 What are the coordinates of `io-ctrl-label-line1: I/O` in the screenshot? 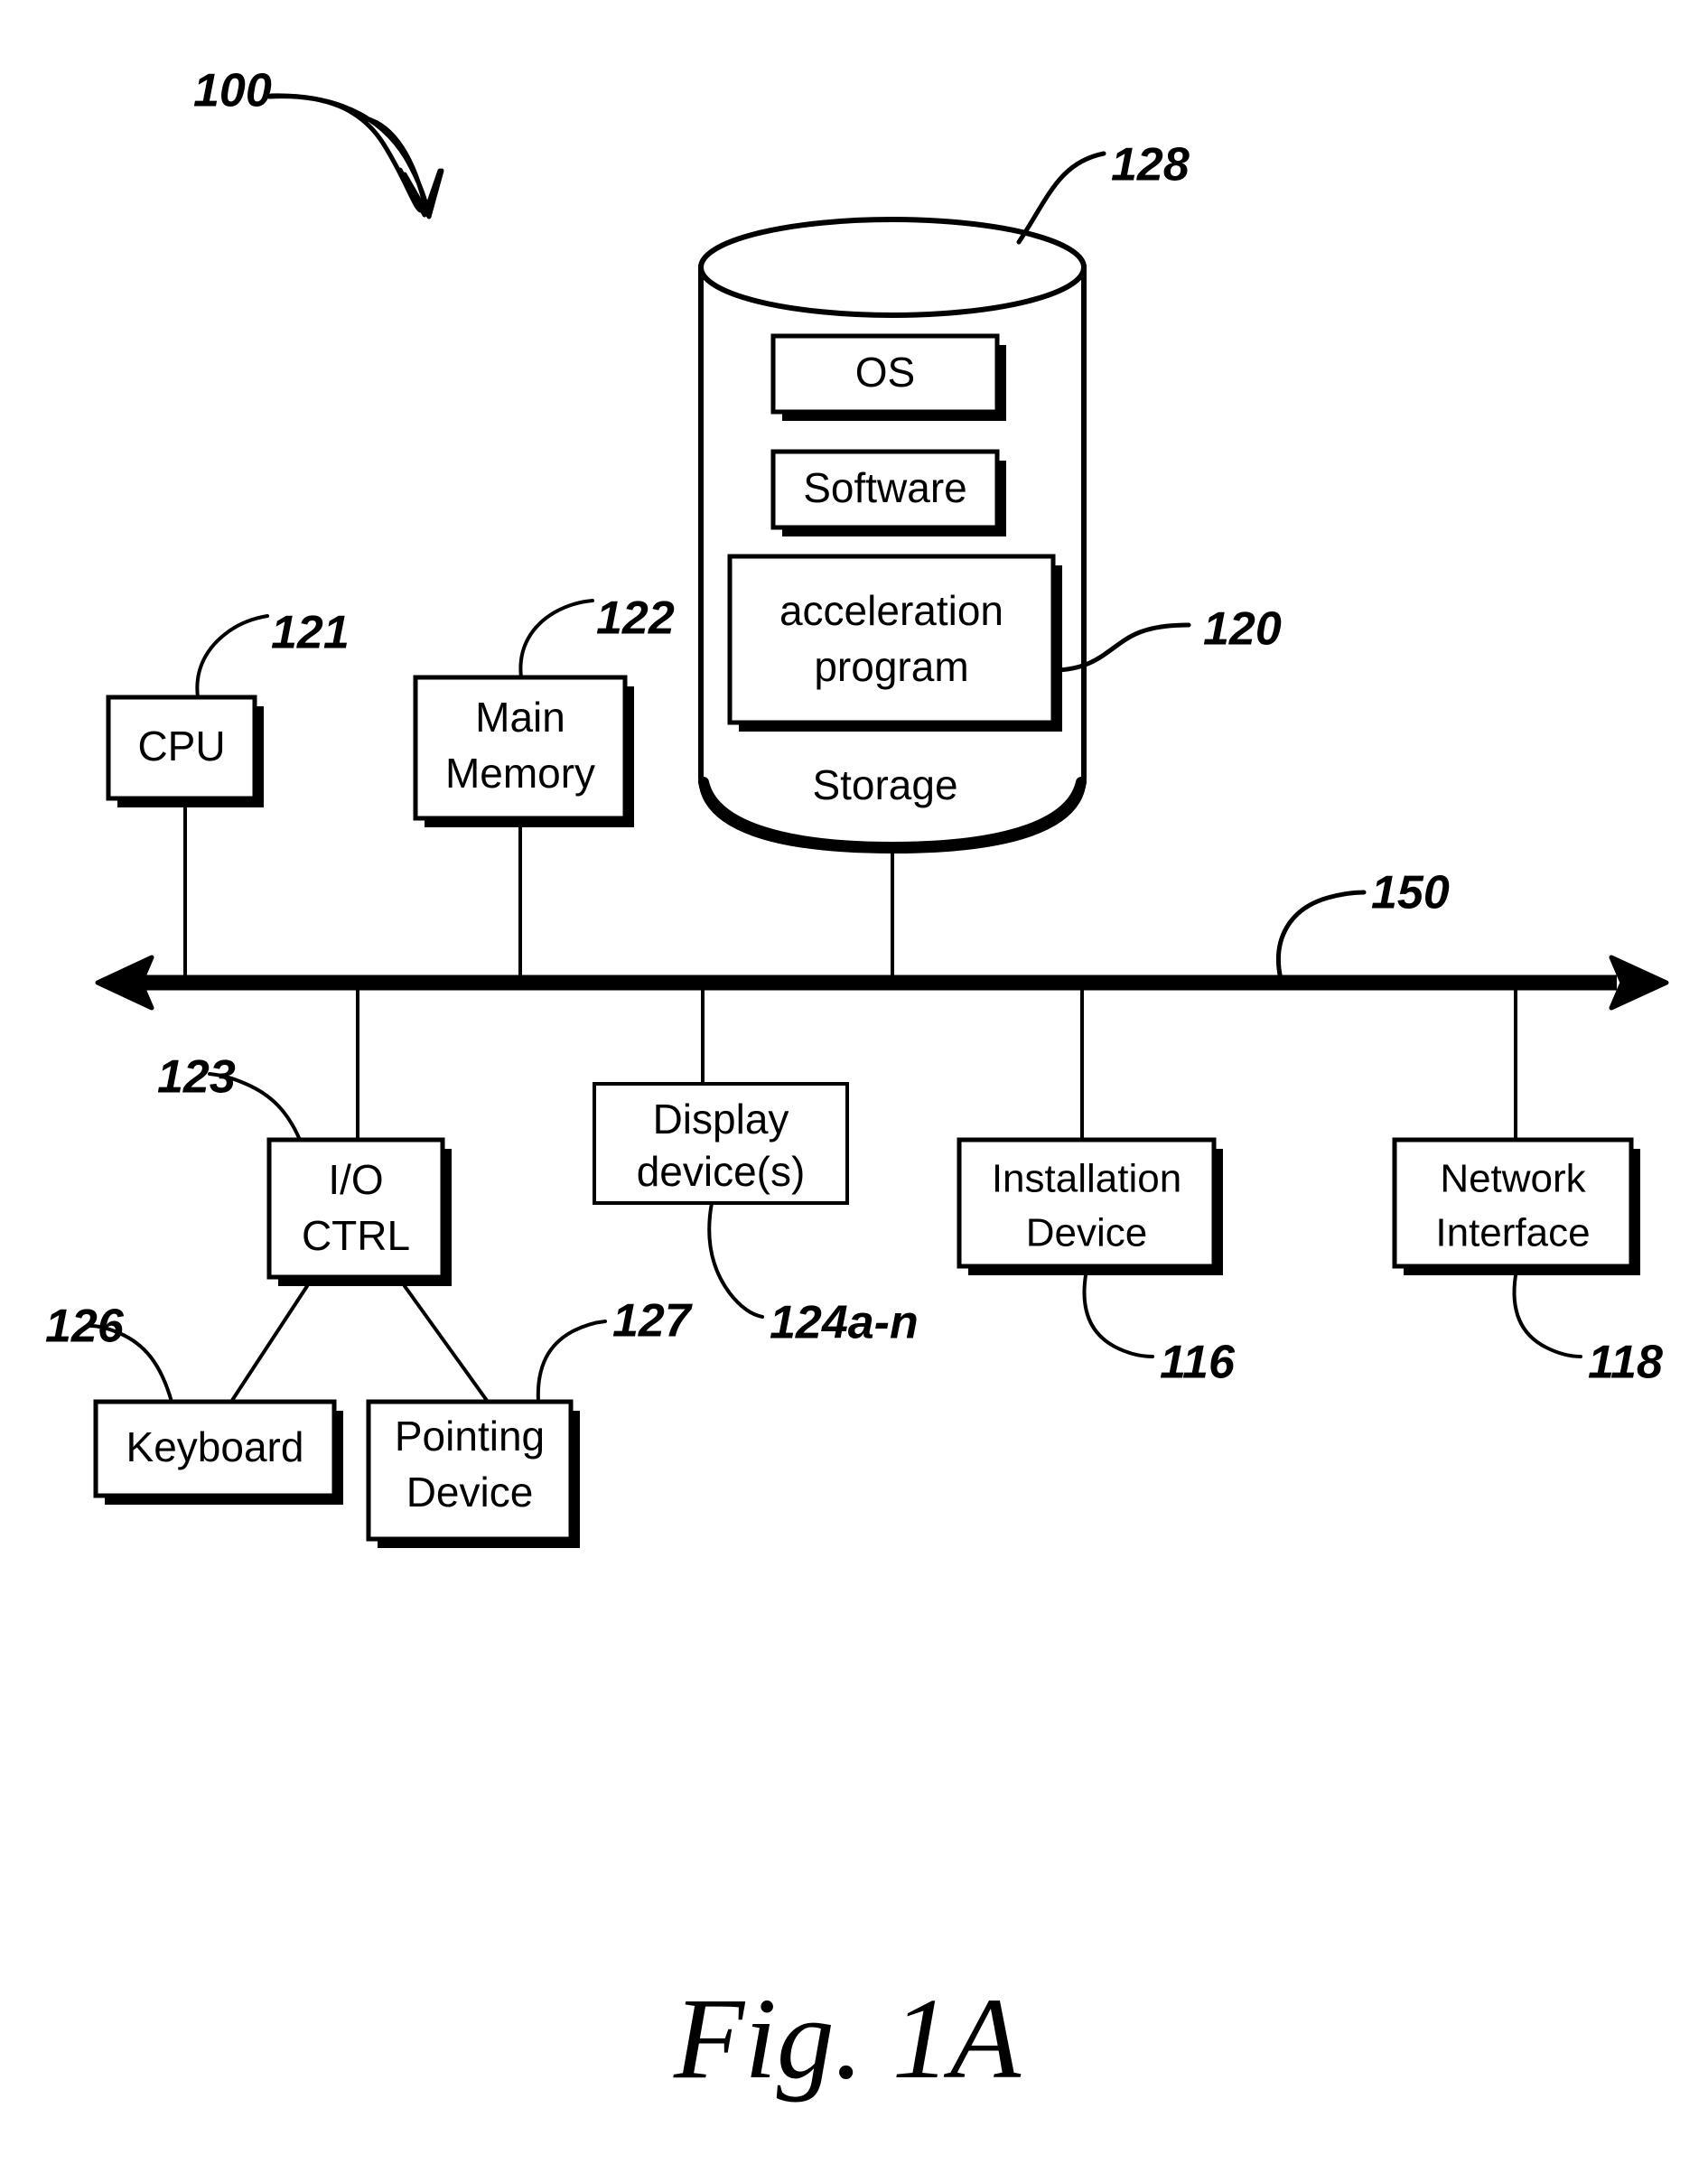 It's located at (355, 1180).